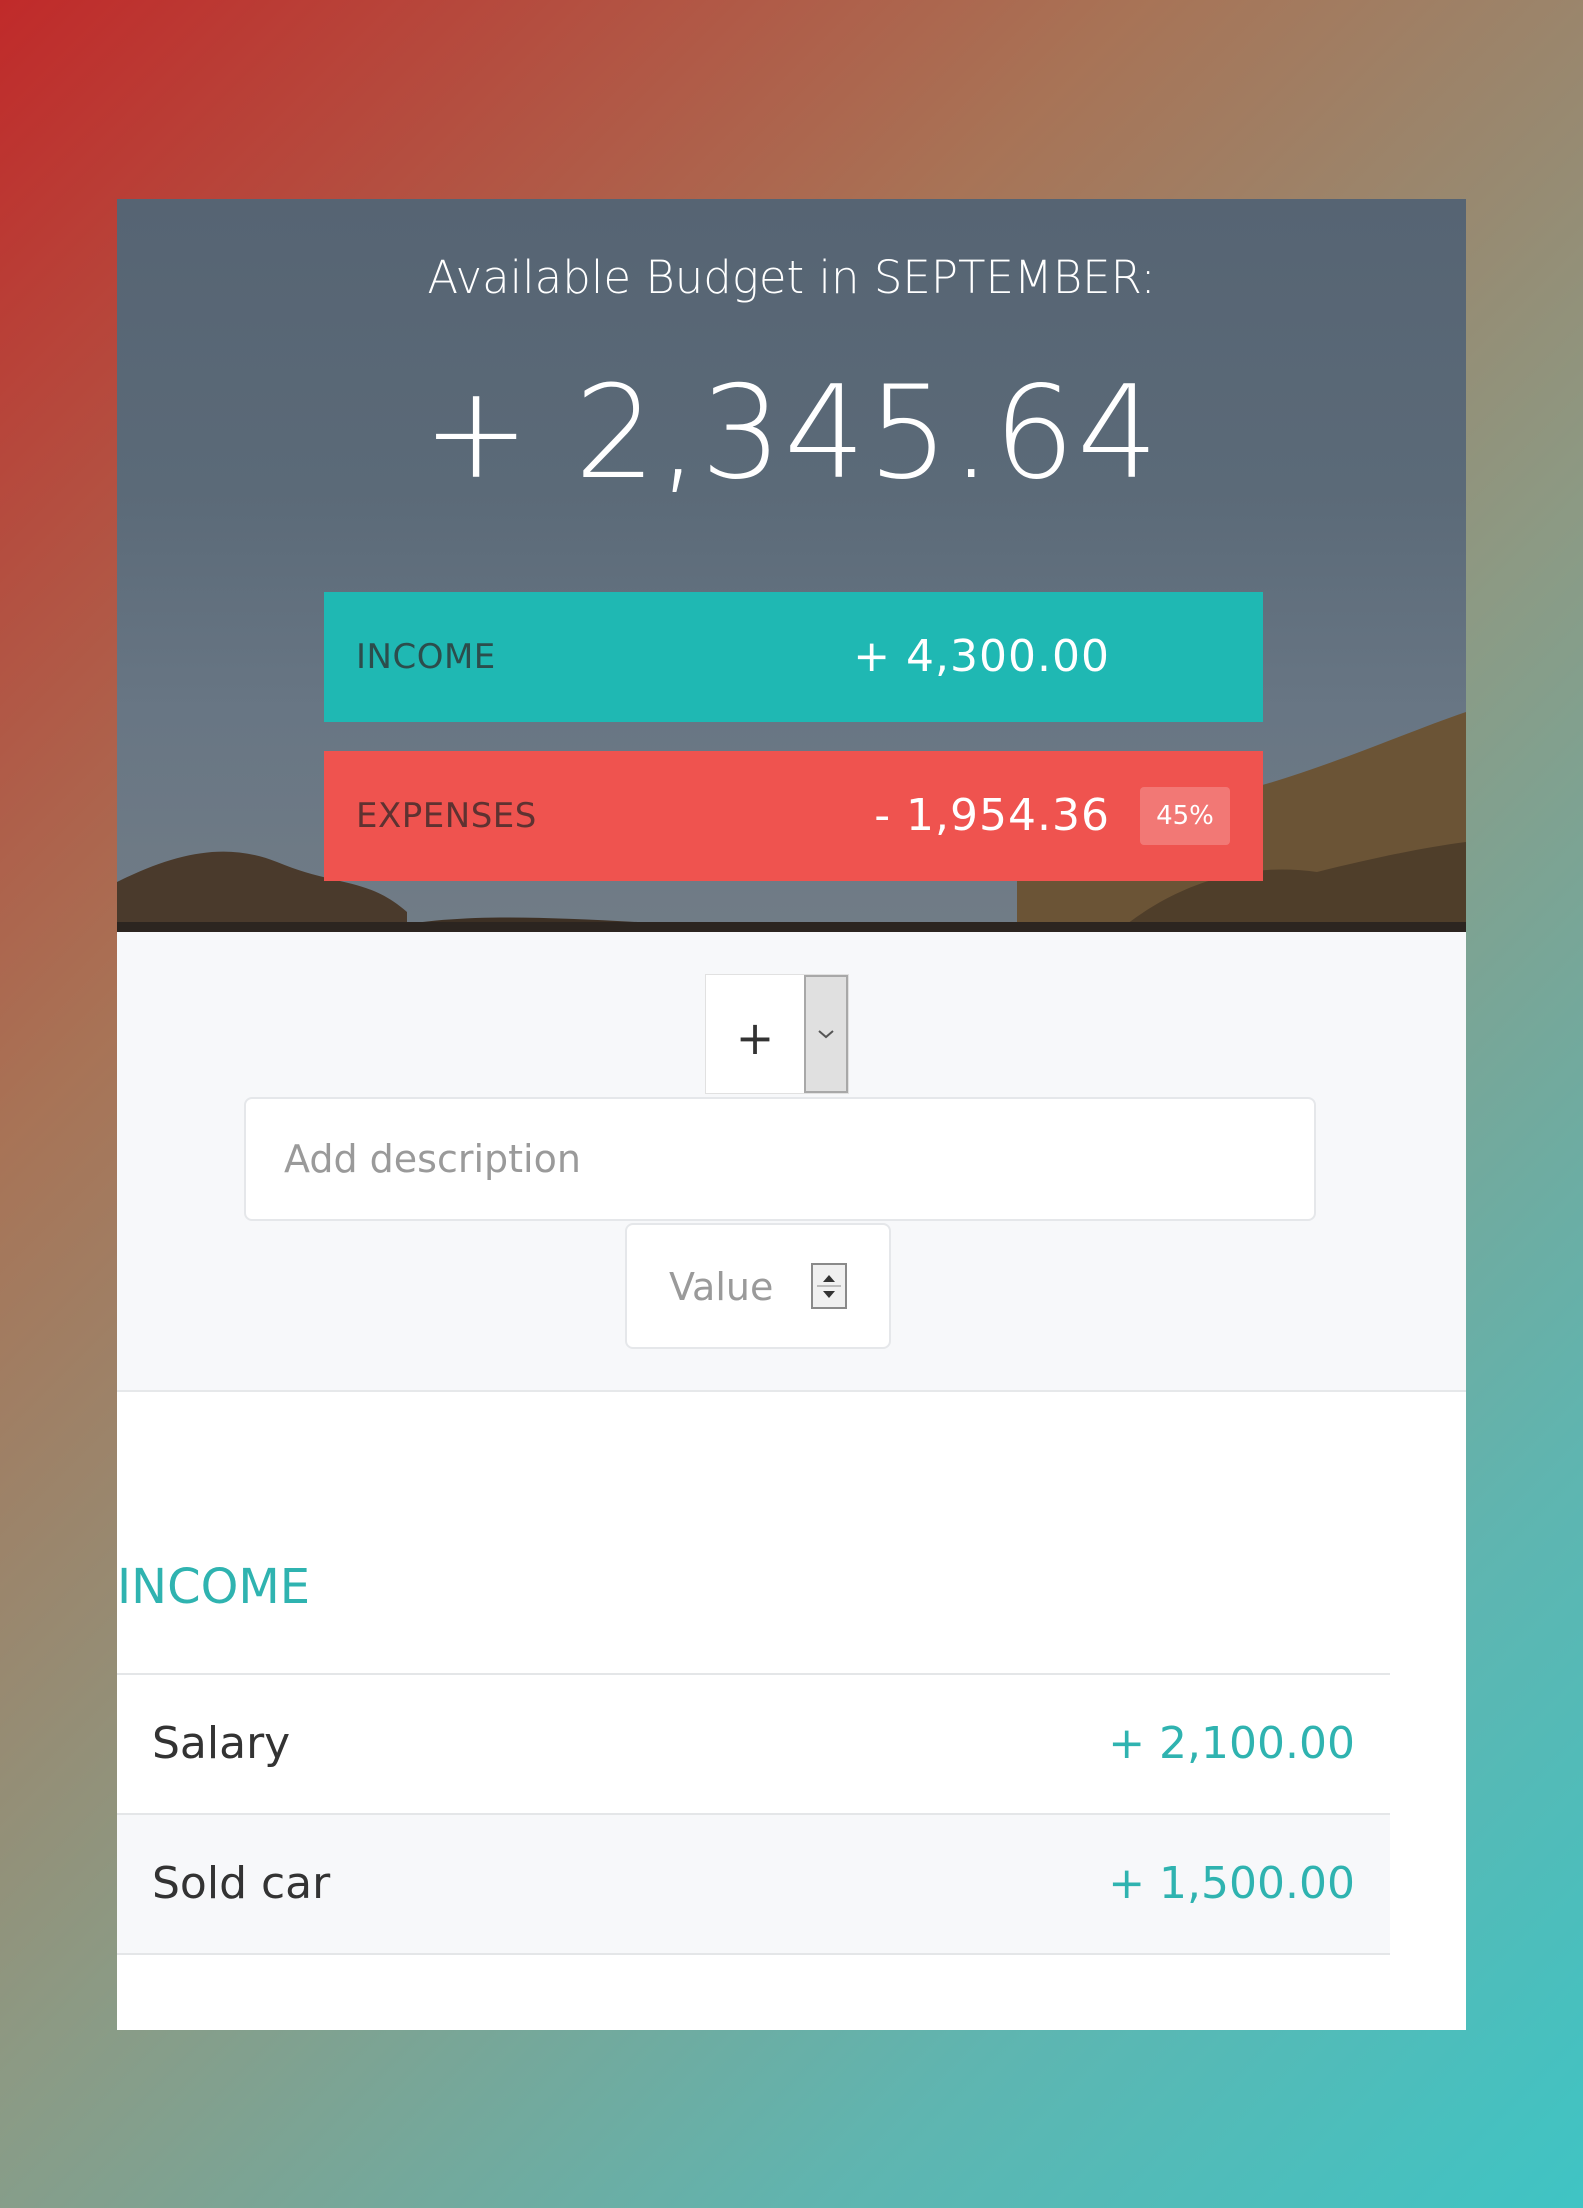 The width and height of the screenshot is (1583, 2208). Describe the element at coordinates (1231, 1883) in the screenshot. I see `item-value: + 1,500.00` at that location.